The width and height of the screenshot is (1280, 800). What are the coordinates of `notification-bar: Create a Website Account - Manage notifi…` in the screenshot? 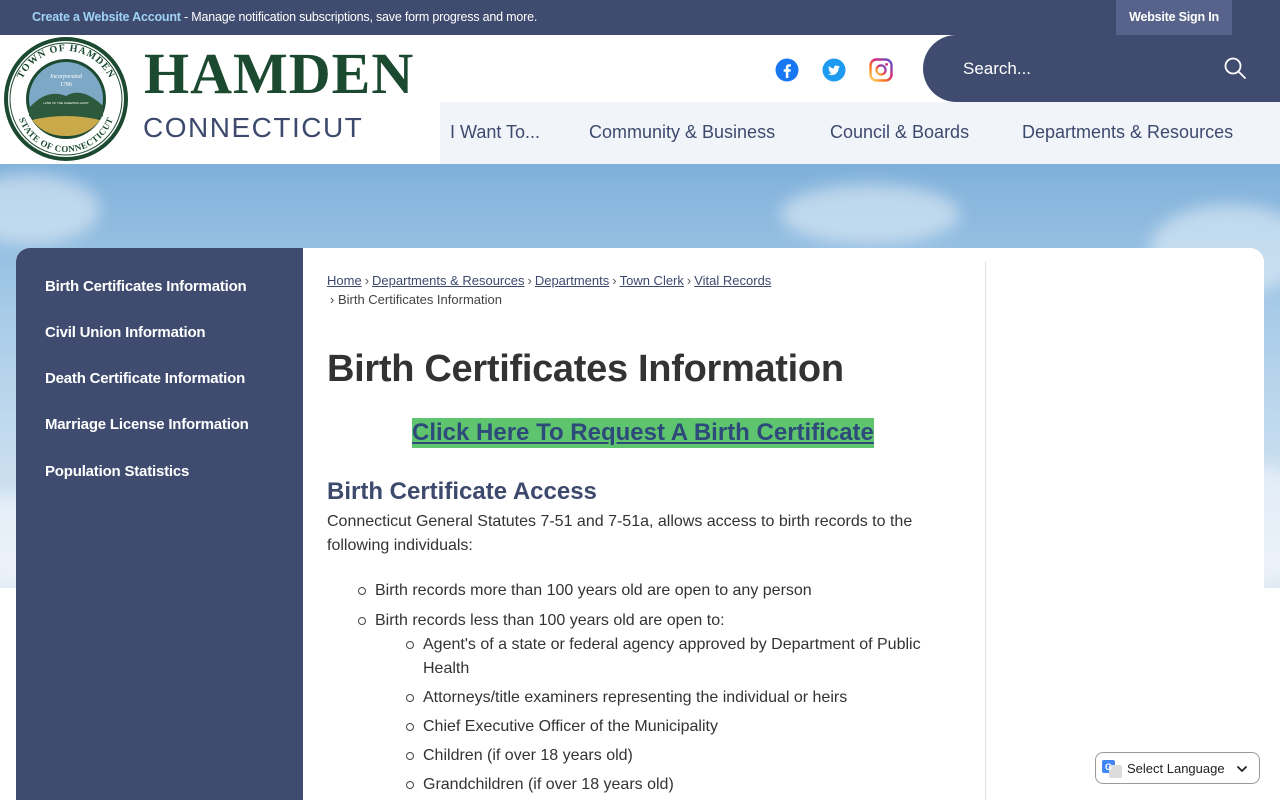 It's located at (640, 17).